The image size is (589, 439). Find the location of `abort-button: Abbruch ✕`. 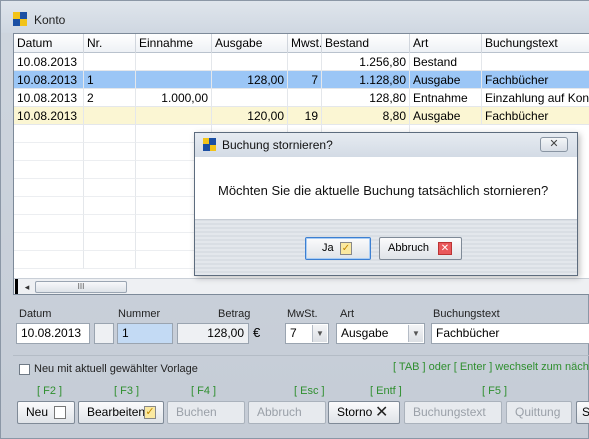

abort-button: Abbruch ✕ is located at coordinates (420, 248).